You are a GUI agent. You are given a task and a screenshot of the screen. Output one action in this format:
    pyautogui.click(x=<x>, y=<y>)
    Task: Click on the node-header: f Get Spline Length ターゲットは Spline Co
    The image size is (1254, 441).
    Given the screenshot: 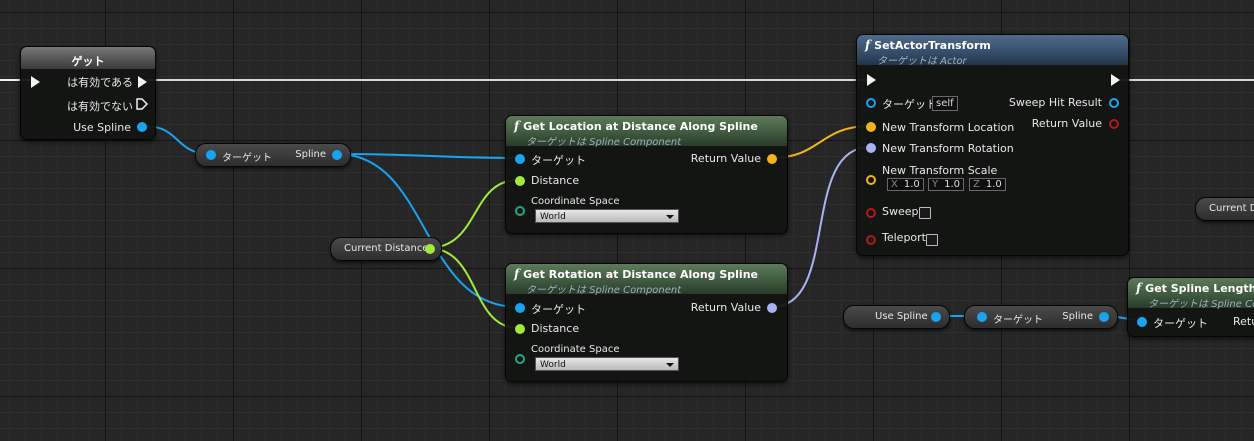 What is the action you would take?
    pyautogui.click(x=1191, y=294)
    